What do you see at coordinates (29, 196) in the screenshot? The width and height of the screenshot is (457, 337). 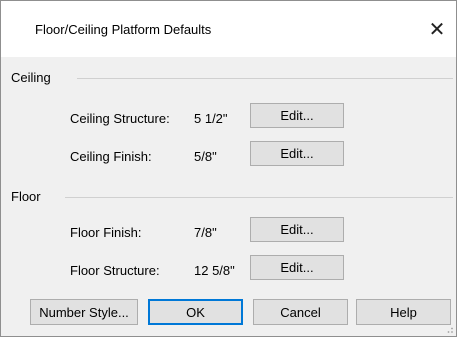 I see `floor-section-label: Floor` at bounding box center [29, 196].